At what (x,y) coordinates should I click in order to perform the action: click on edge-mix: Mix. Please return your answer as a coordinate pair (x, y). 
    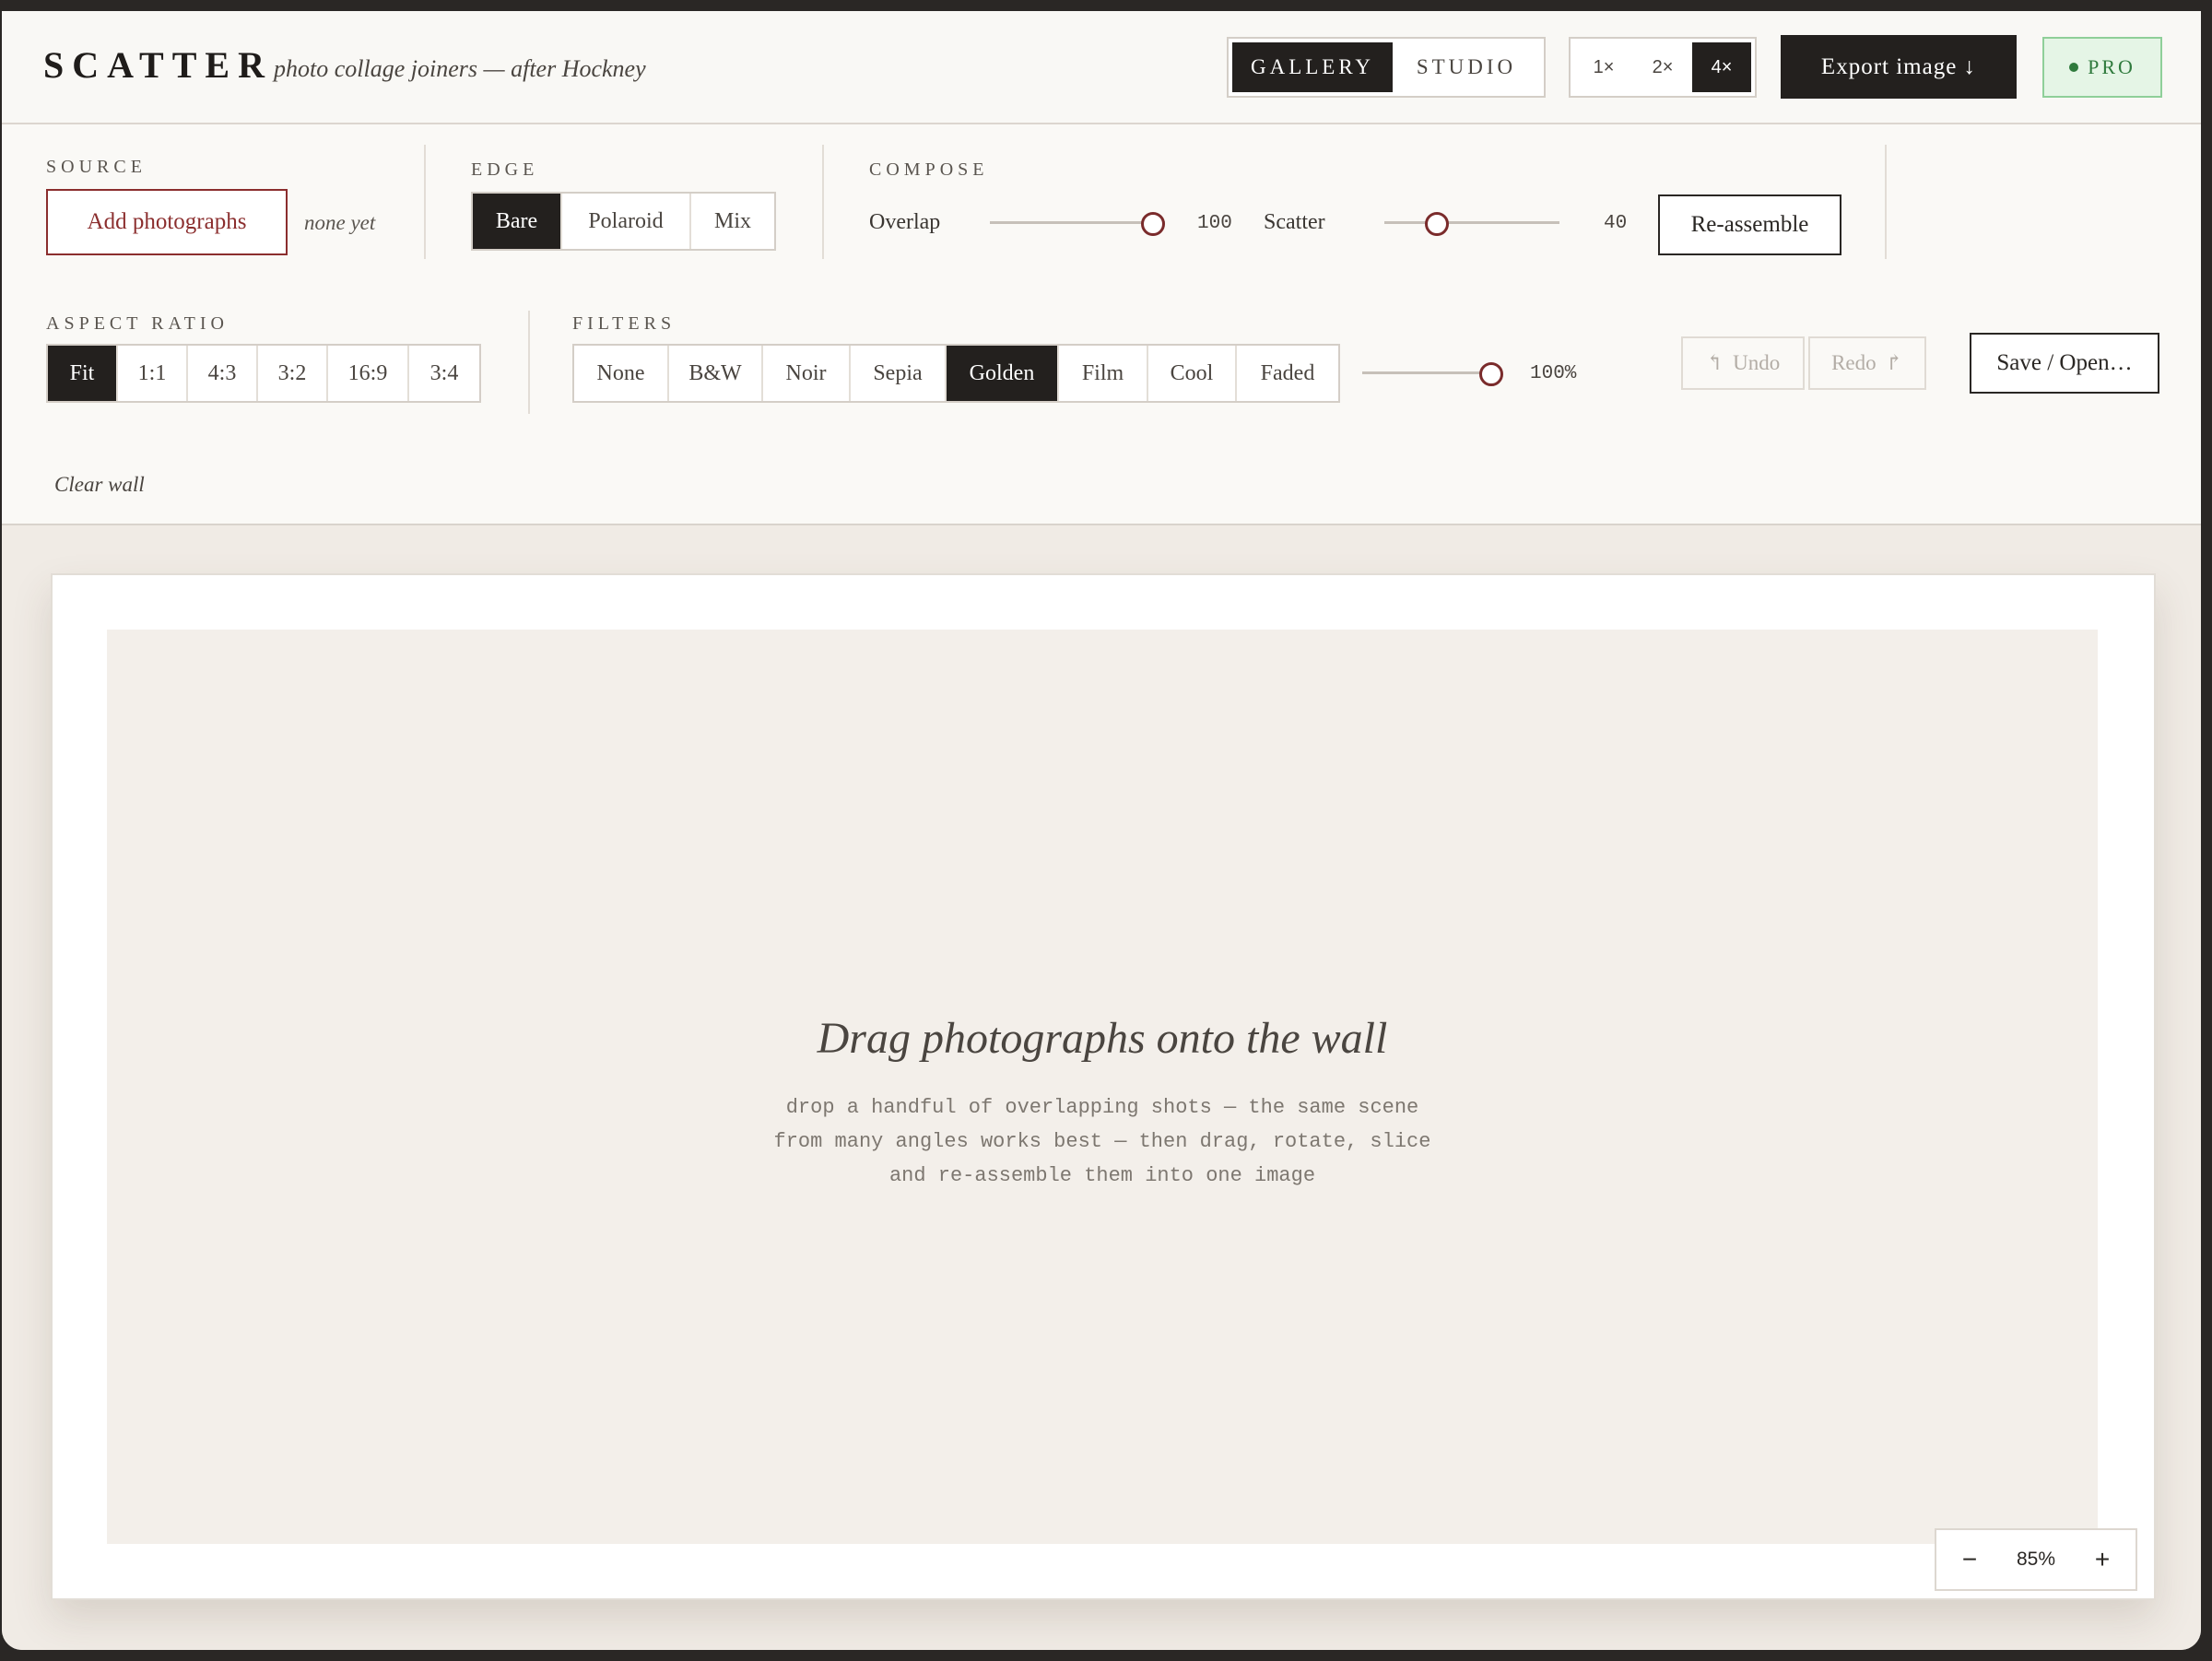
    Looking at the image, I should click on (732, 222).